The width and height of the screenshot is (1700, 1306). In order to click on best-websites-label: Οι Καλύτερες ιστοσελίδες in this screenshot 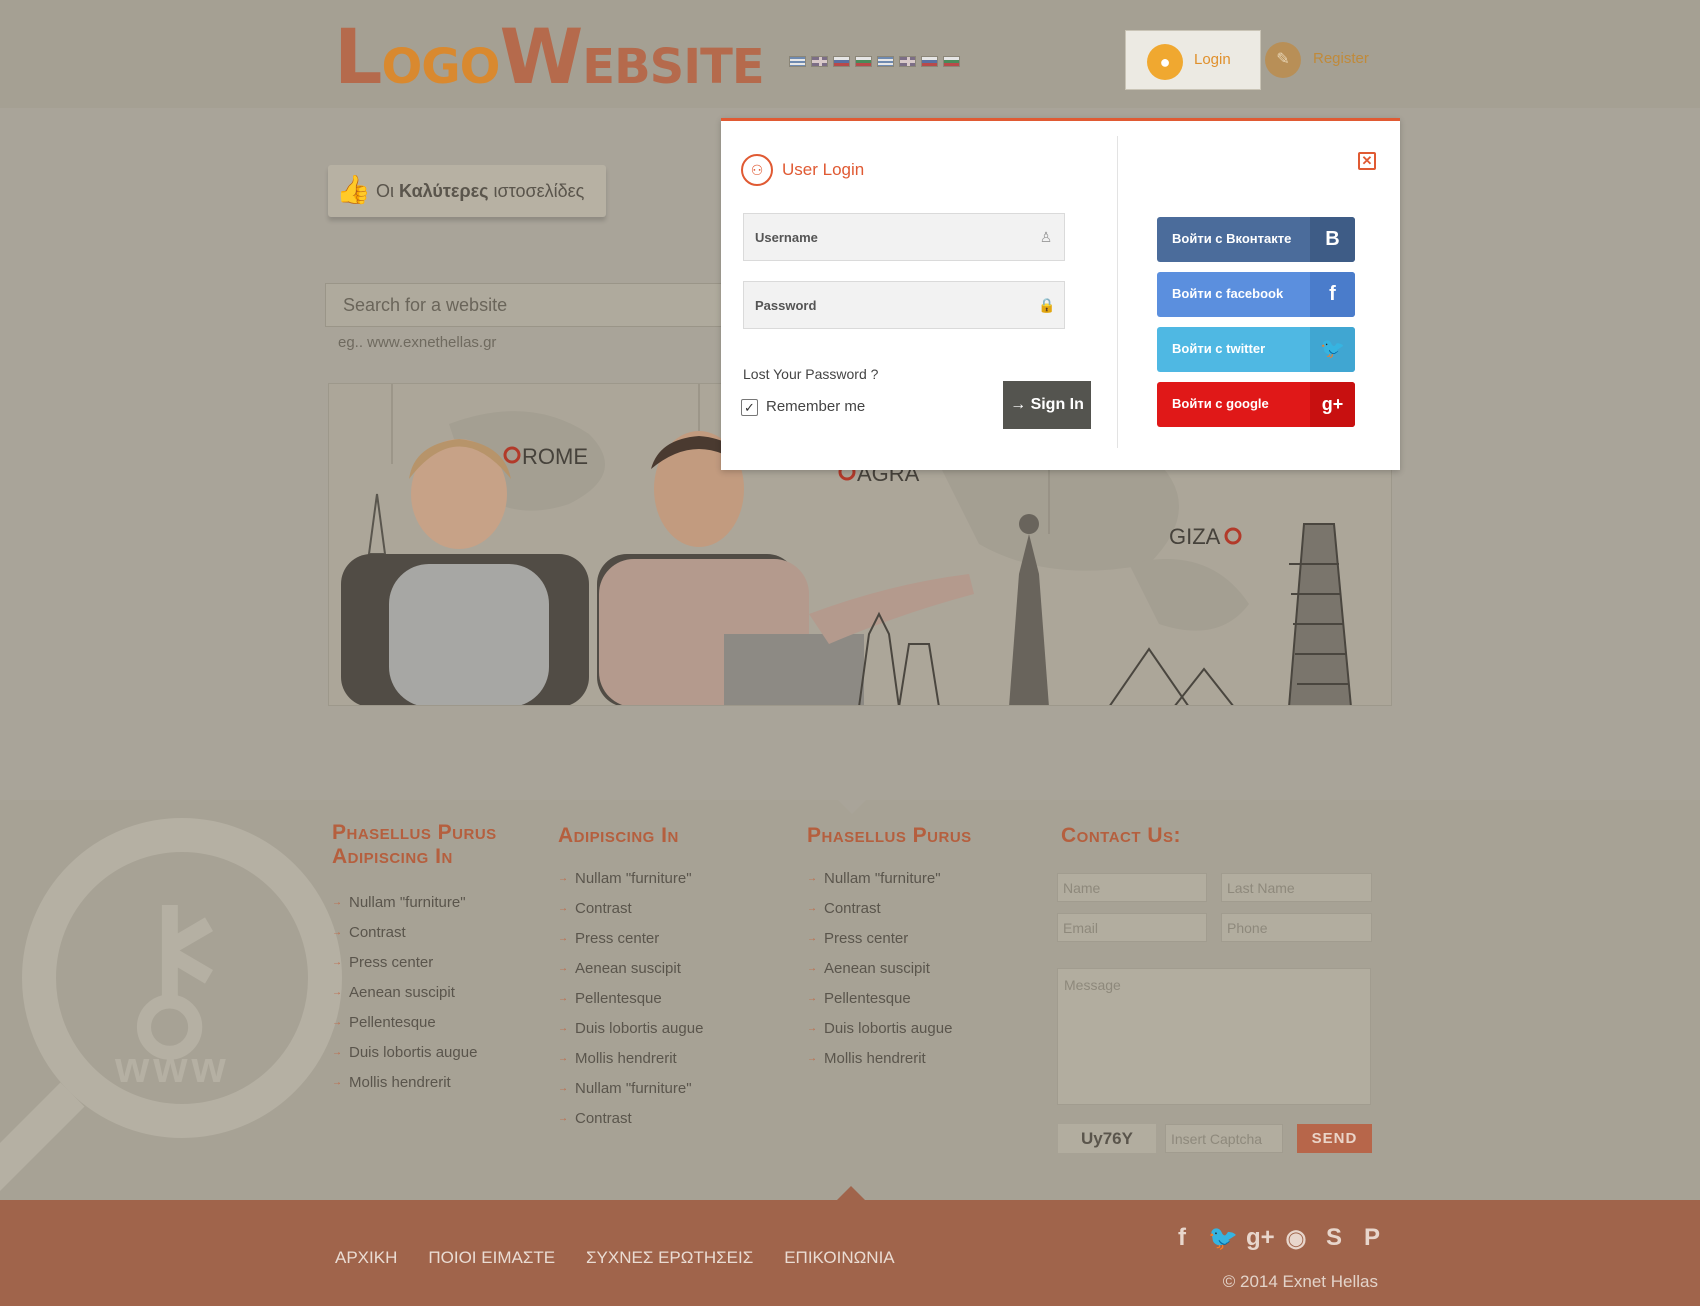, I will do `click(480, 191)`.